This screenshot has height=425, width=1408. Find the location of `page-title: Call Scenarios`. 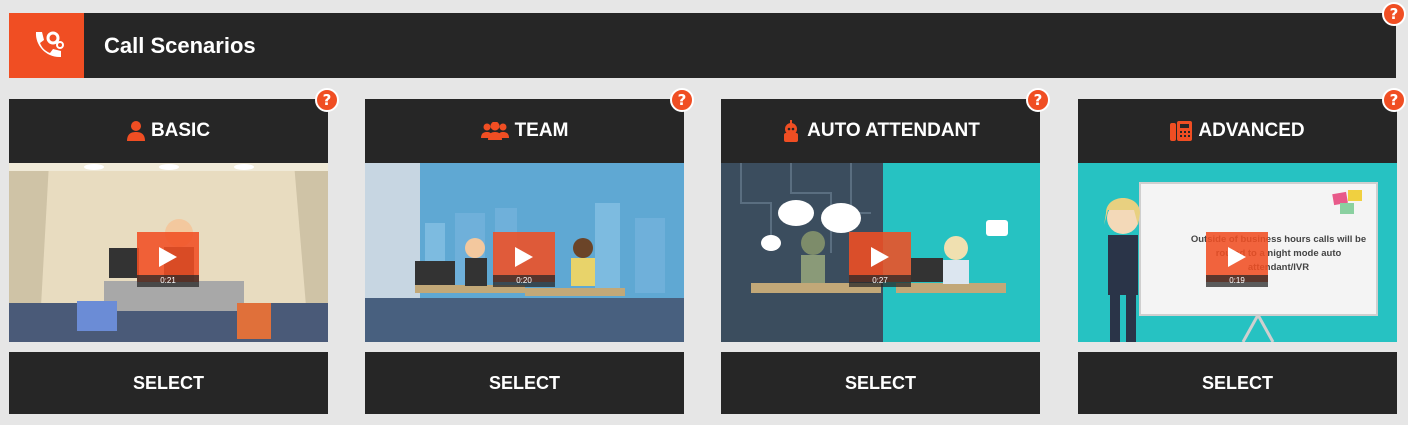

page-title: Call Scenarios is located at coordinates (180, 45).